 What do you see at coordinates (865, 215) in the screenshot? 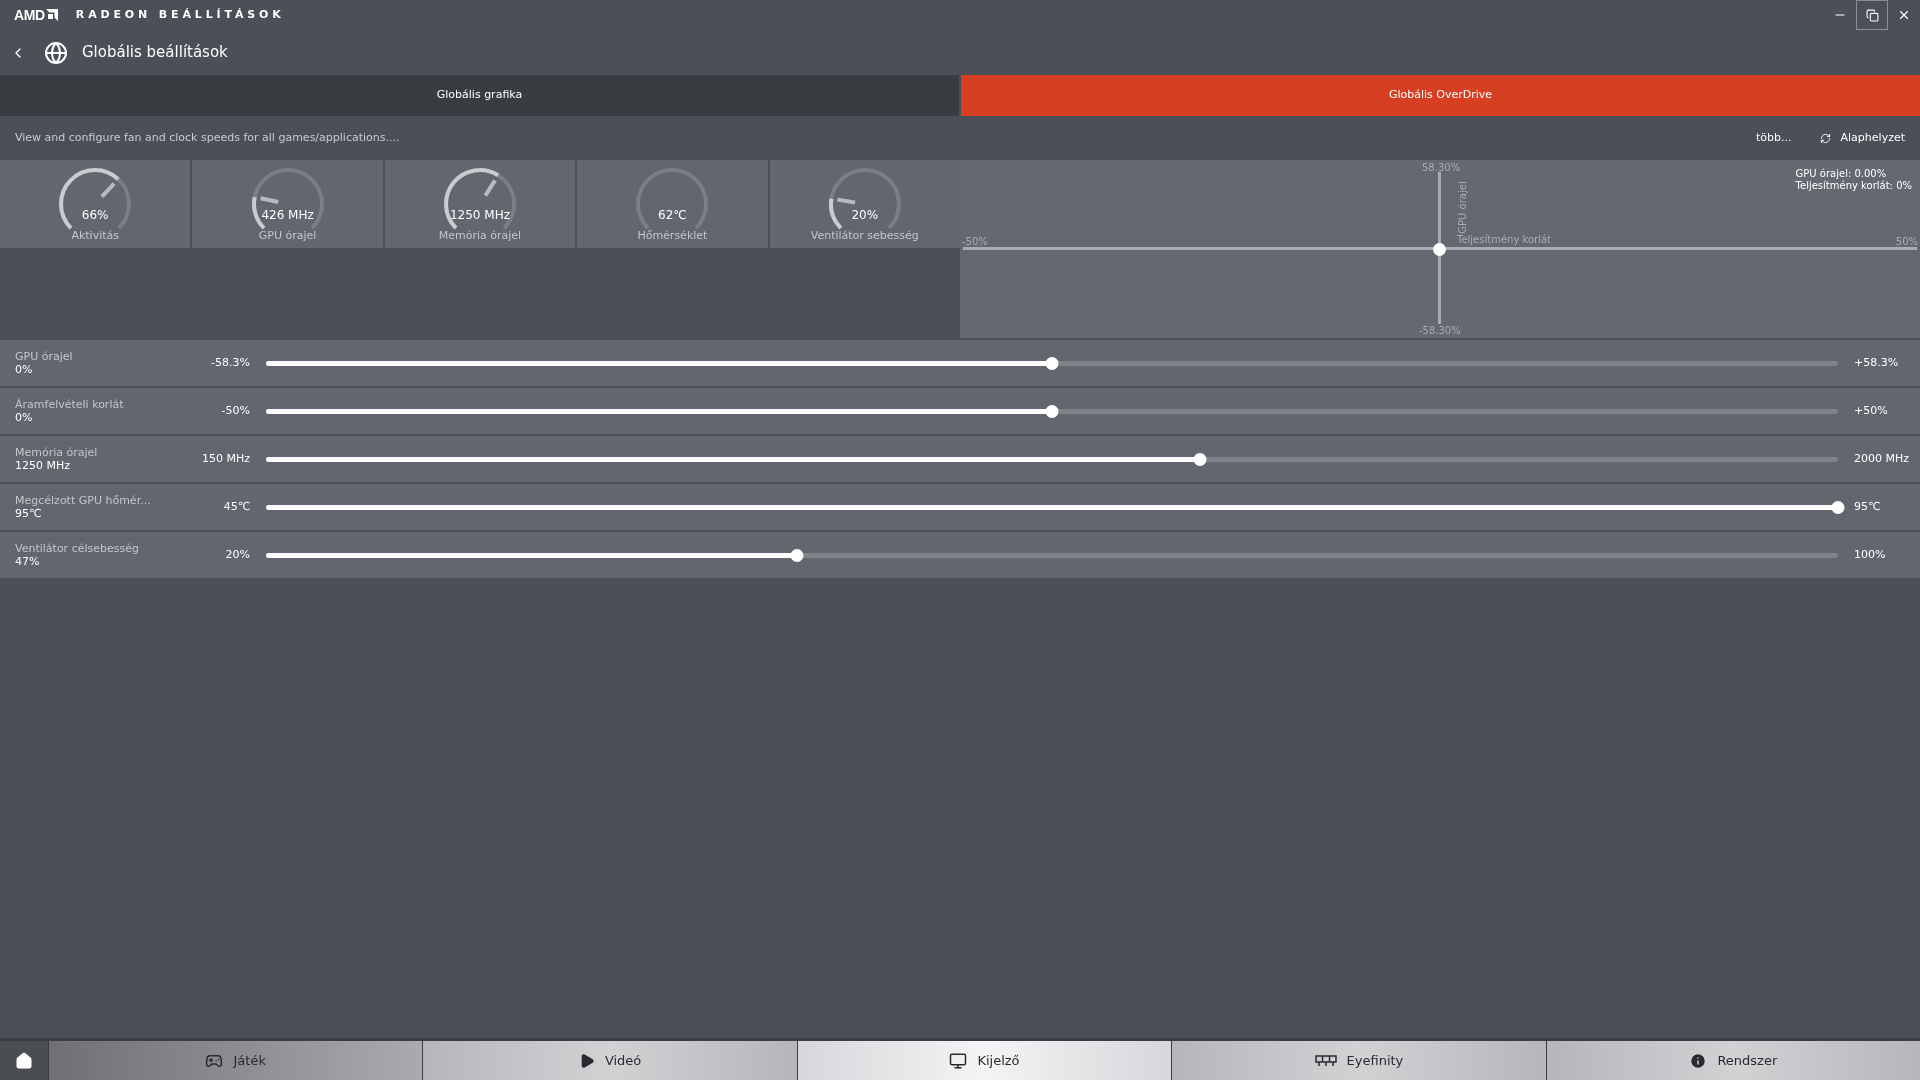
I see `gauge-value: 20%` at bounding box center [865, 215].